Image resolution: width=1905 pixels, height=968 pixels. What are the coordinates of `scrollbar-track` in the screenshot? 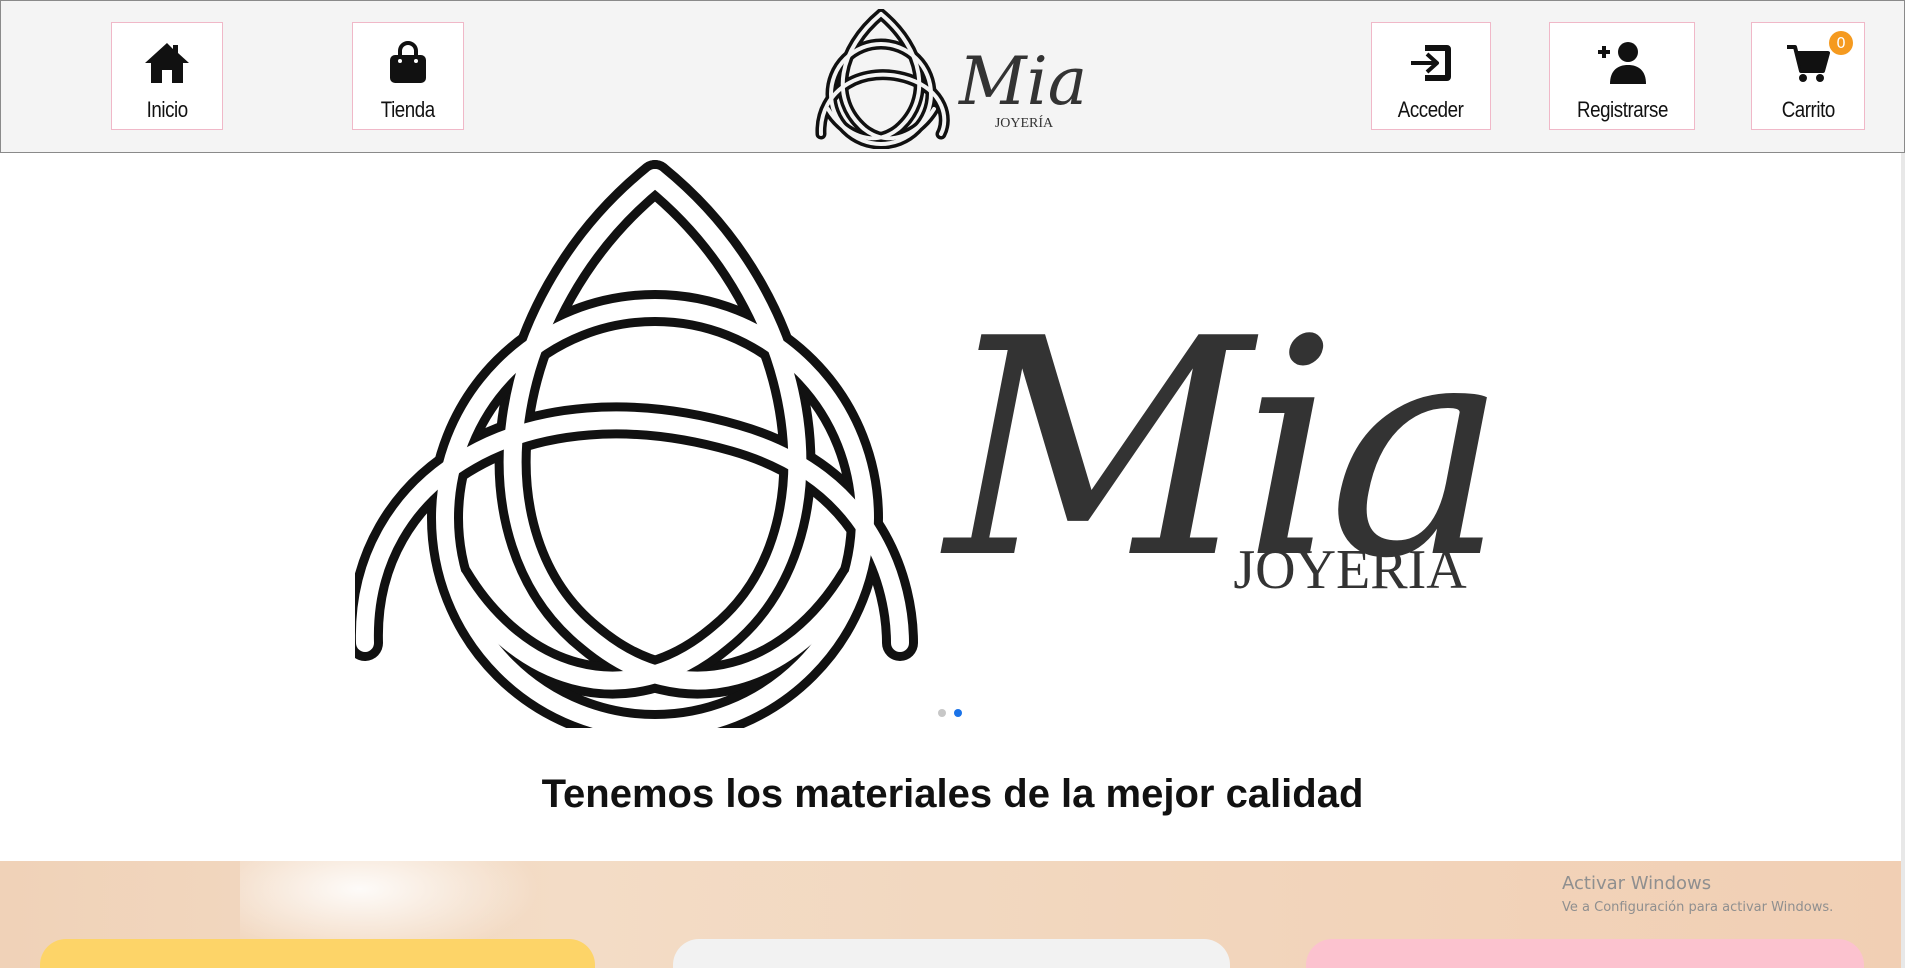 It's located at (1903, 560).